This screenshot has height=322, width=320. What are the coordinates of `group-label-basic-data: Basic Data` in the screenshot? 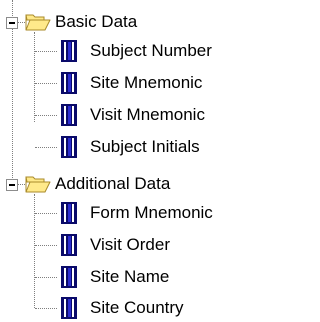 It's located at (96, 22).